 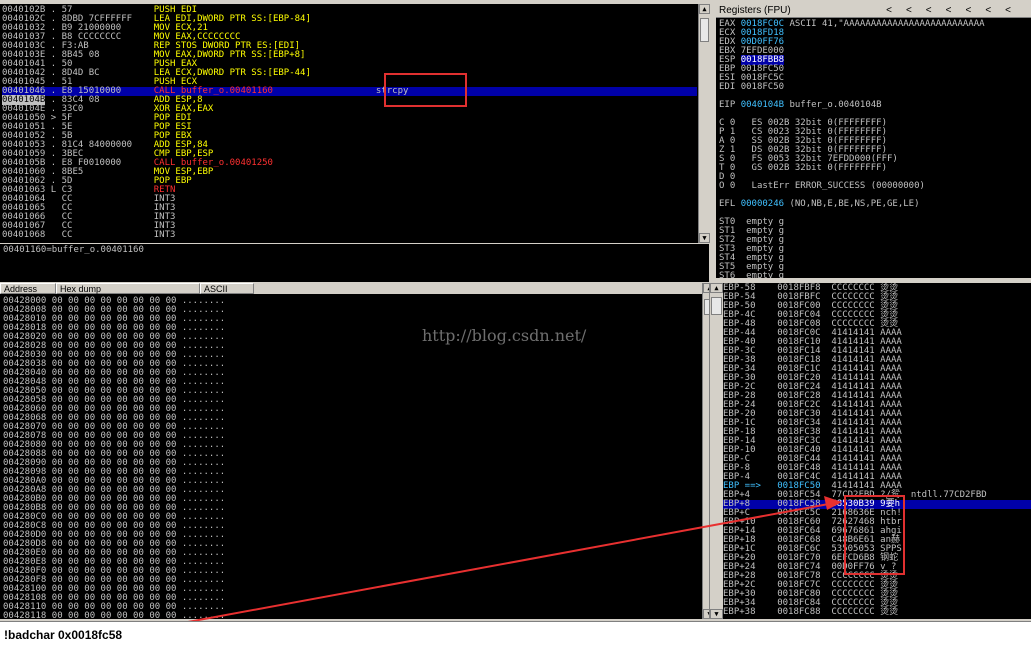 I want to click on register-value: 0018FC50, so click(x=762, y=87).